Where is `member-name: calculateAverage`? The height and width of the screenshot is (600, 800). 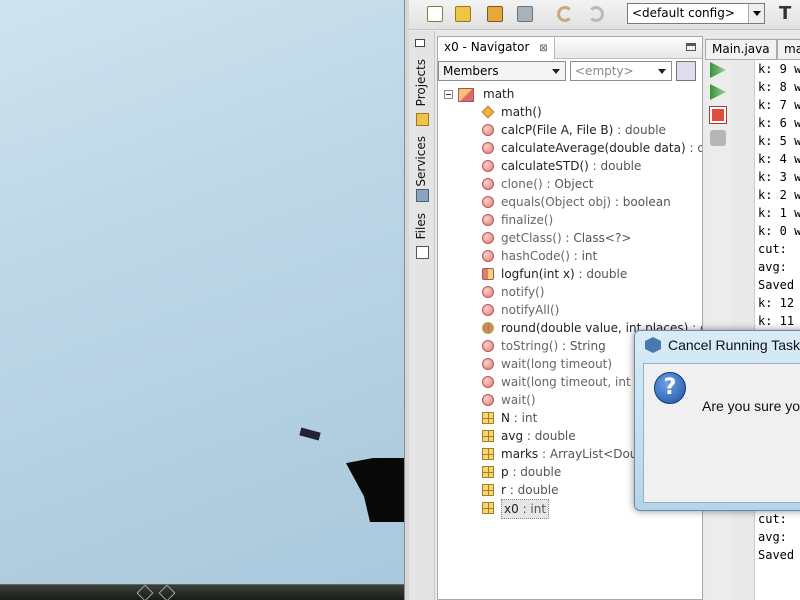 member-name: calculateAverage is located at coordinates (553, 148).